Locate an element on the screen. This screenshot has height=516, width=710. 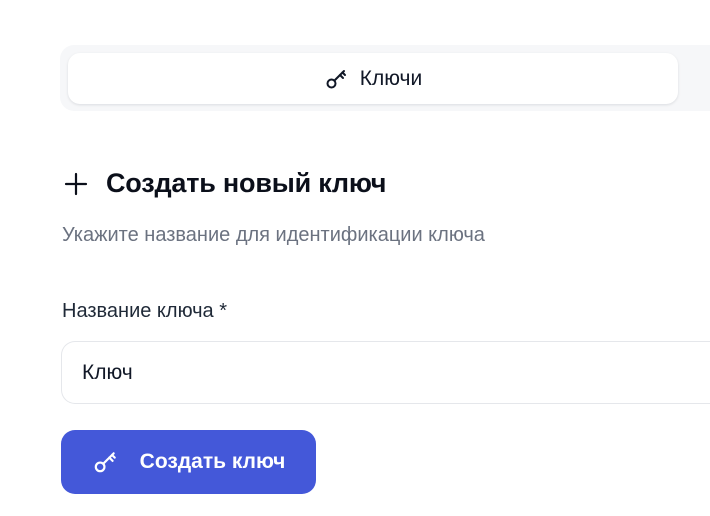
key-name-input is located at coordinates (386, 372).